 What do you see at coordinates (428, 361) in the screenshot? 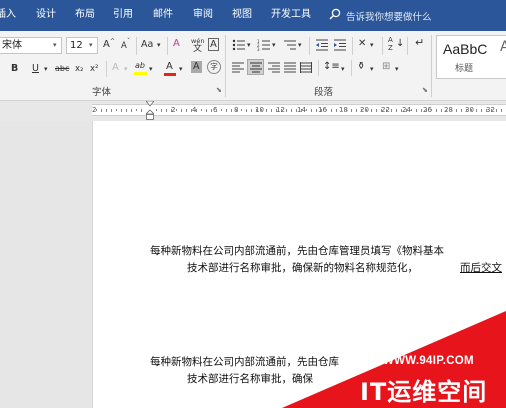
I see `watermark-url: WWW.94IP.COM` at bounding box center [428, 361].